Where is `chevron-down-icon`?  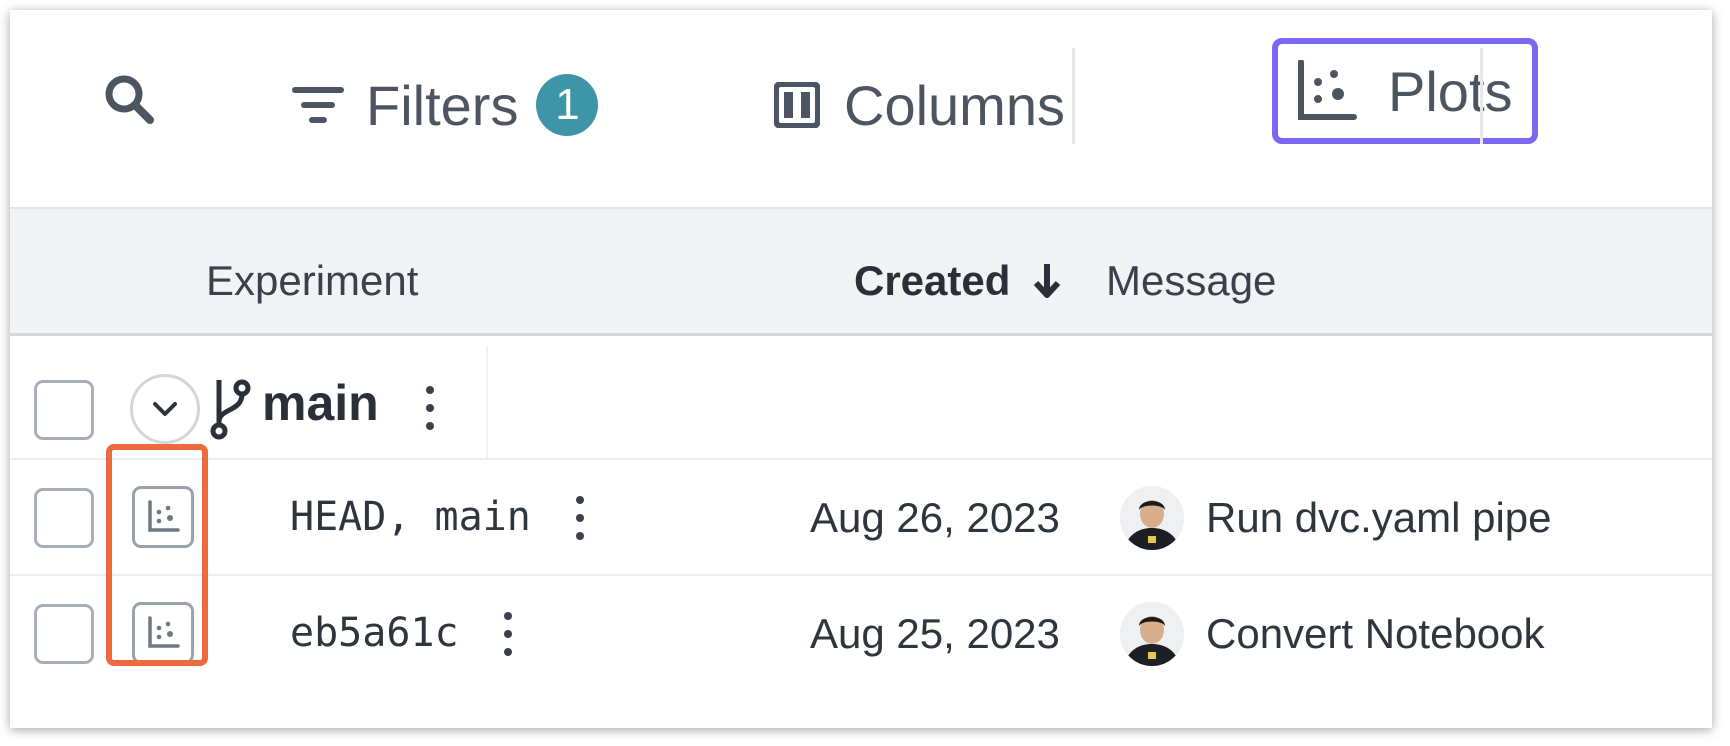 chevron-down-icon is located at coordinates (165, 409).